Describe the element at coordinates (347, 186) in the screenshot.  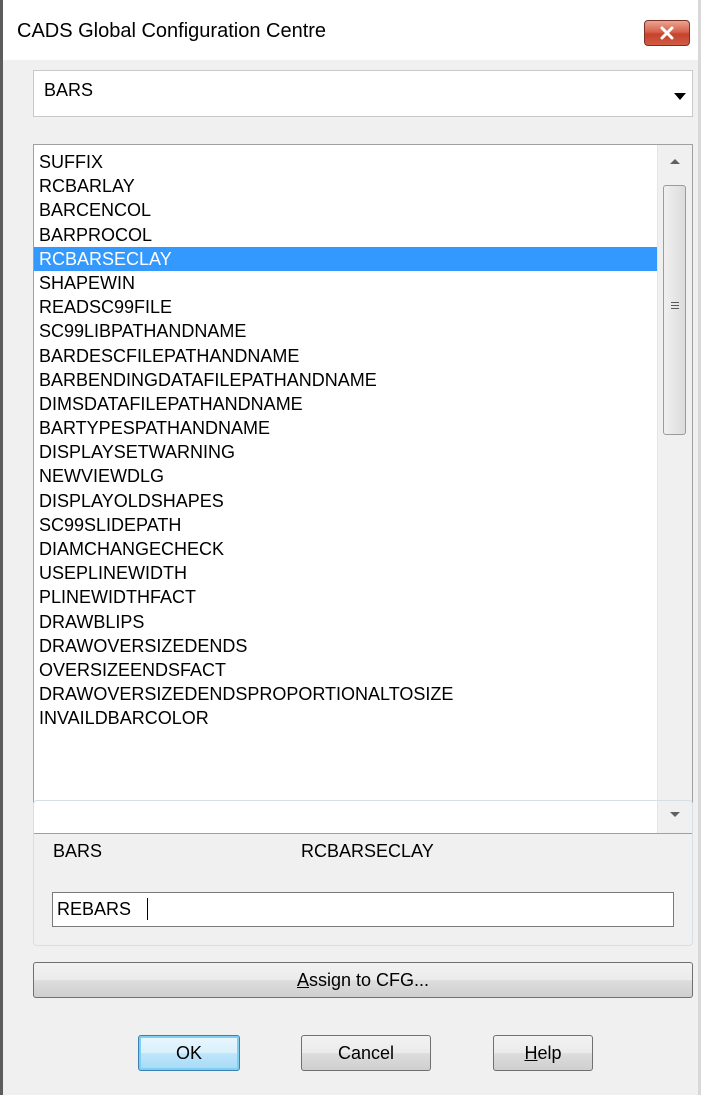
I see `list-item: RCBARLAY` at that location.